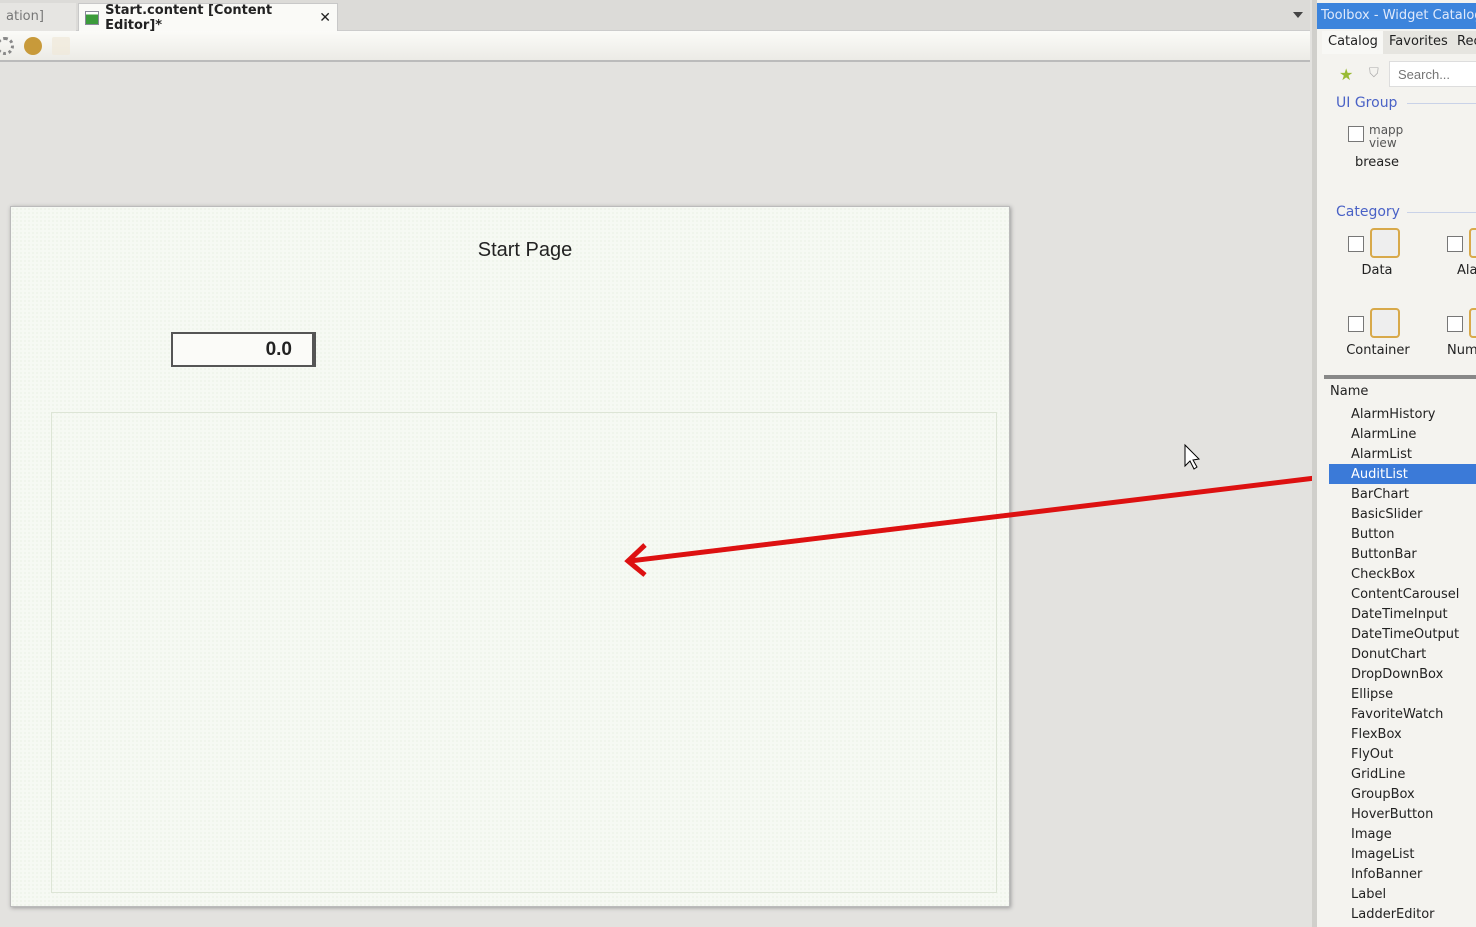  What do you see at coordinates (1356, 244) in the screenshot?
I see `category-checkbox-data` at bounding box center [1356, 244].